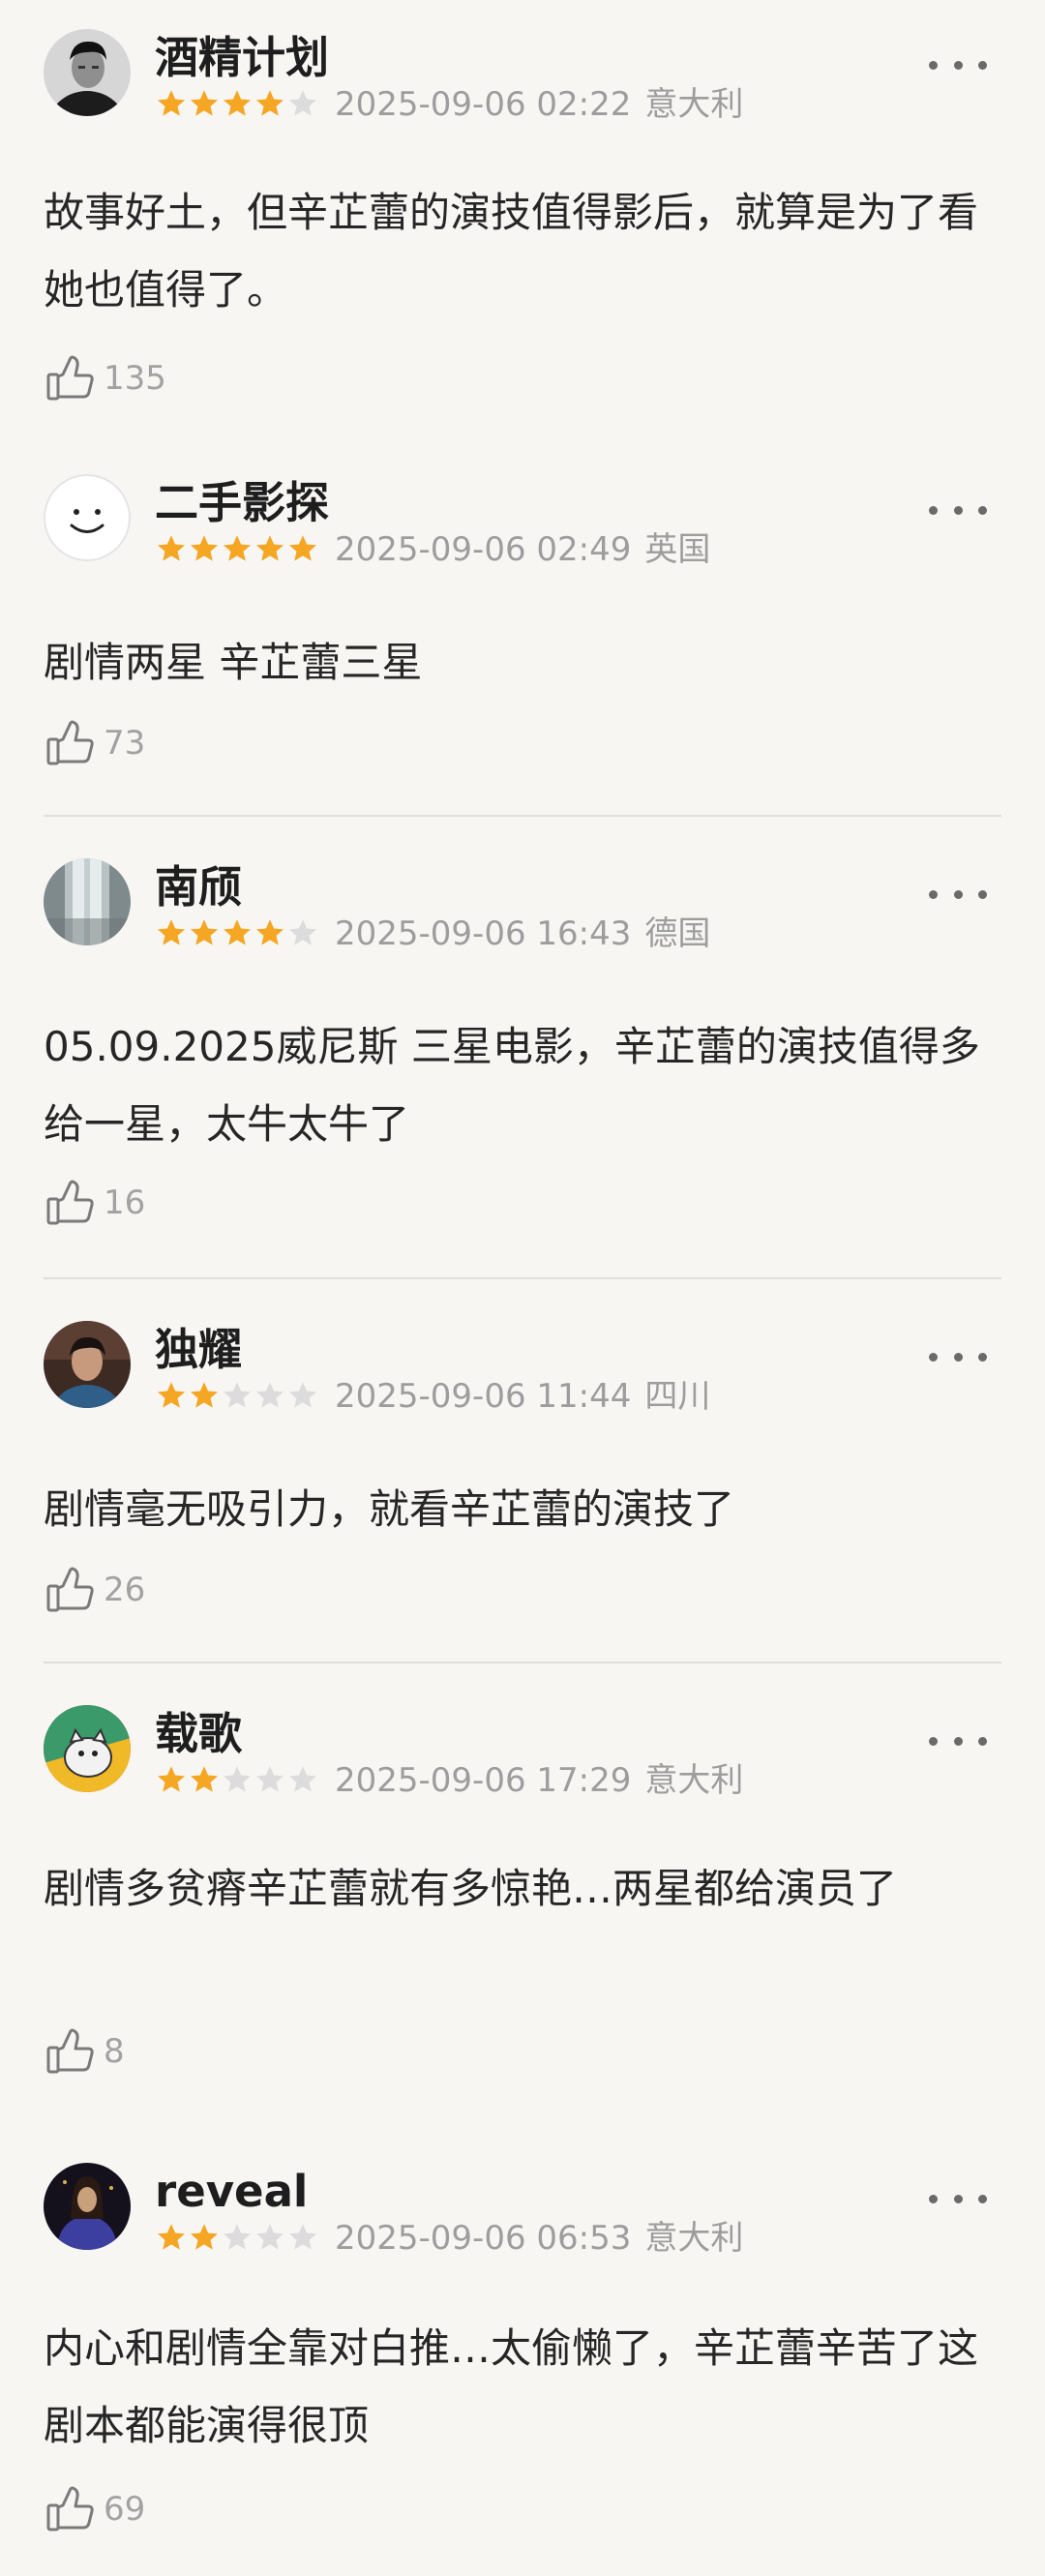  I want to click on review-meta: 2025-09-06 16:43 德国, so click(432, 933).